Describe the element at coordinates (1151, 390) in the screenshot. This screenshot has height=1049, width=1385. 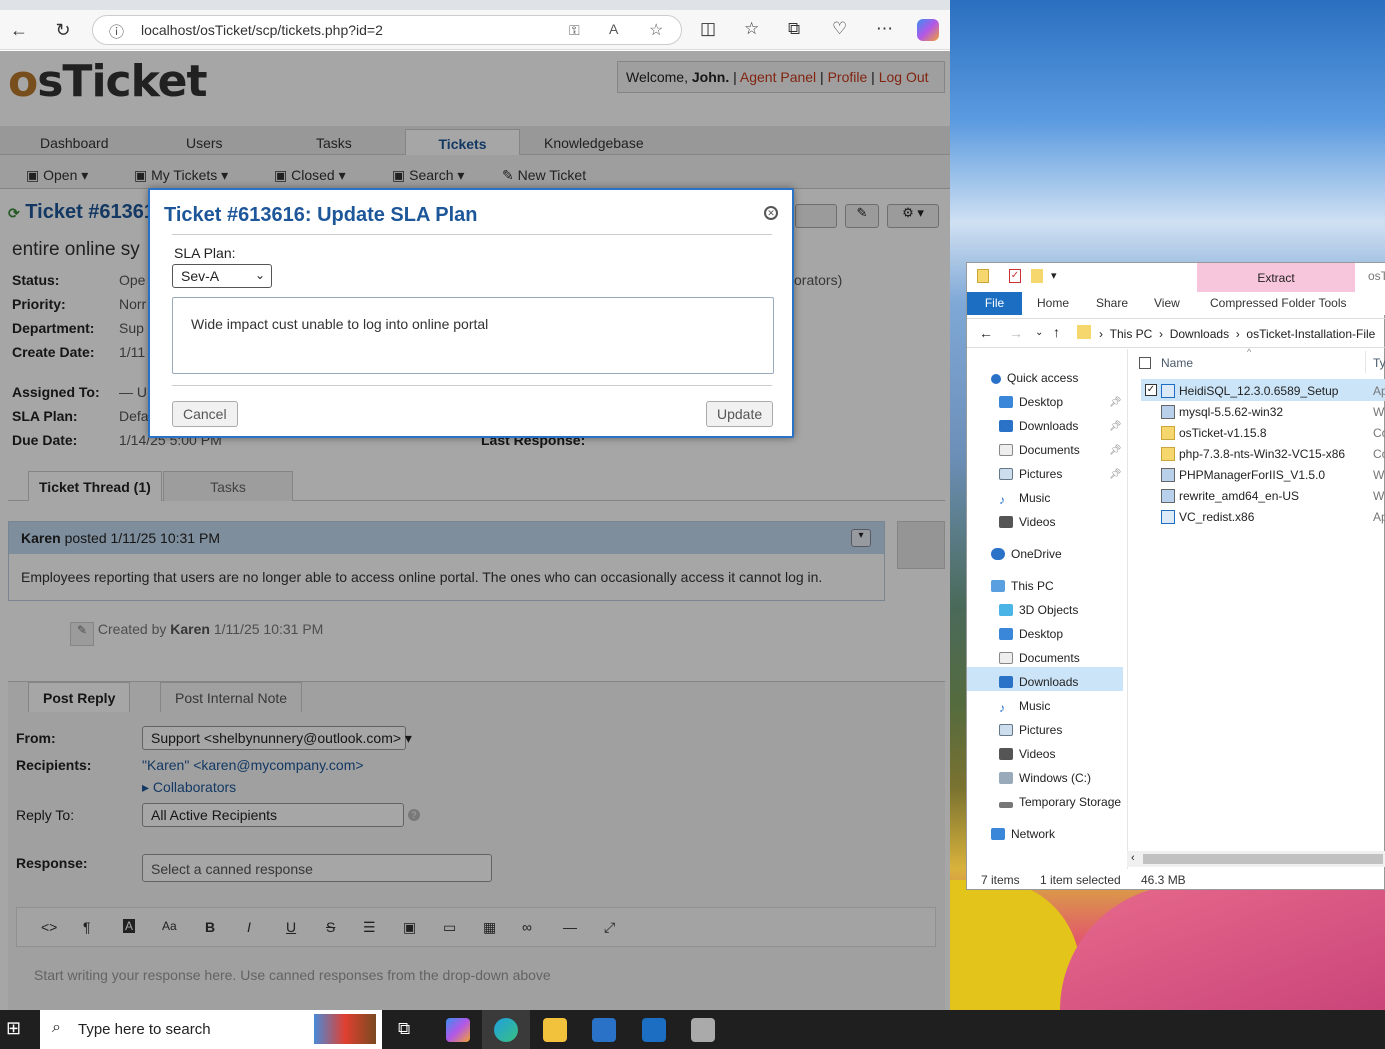
I see `row-checkbox: ✓` at that location.